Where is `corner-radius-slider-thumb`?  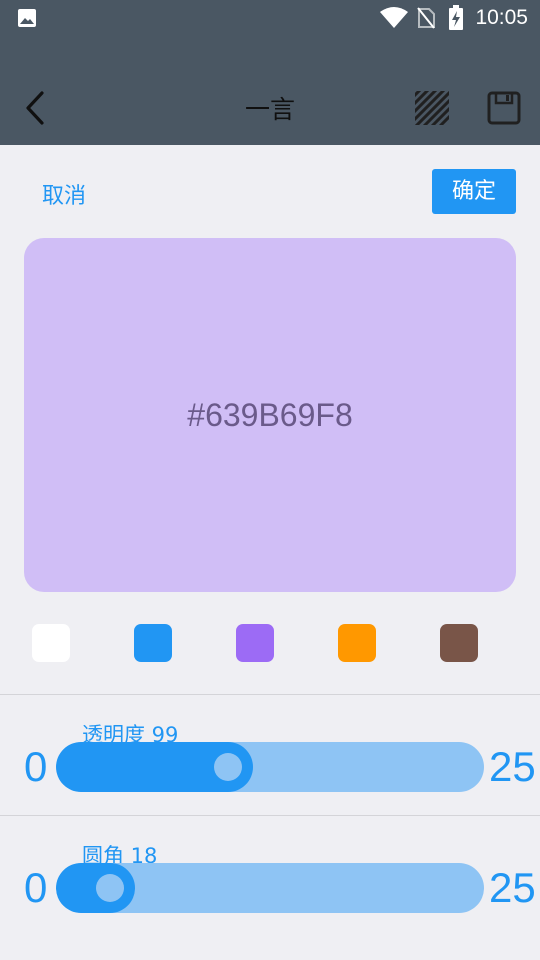 corner-radius-slider-thumb is located at coordinates (110, 888).